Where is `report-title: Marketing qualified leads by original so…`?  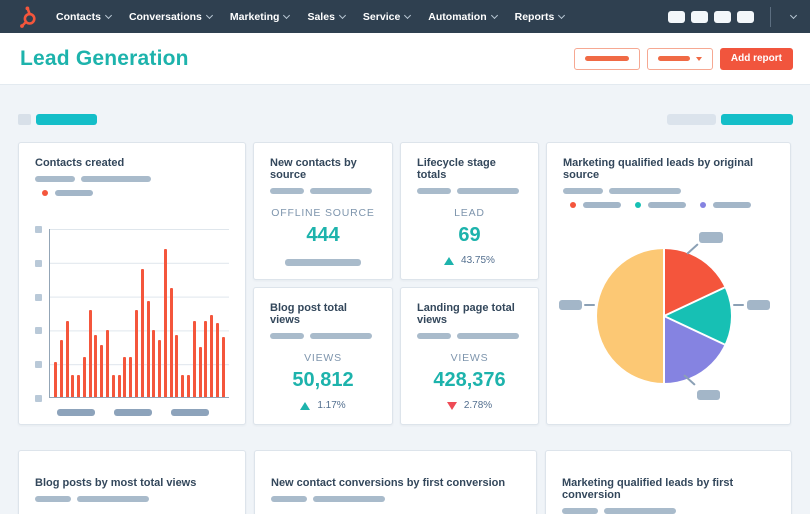
report-title: Marketing qualified leads by original so… is located at coordinates (658, 169).